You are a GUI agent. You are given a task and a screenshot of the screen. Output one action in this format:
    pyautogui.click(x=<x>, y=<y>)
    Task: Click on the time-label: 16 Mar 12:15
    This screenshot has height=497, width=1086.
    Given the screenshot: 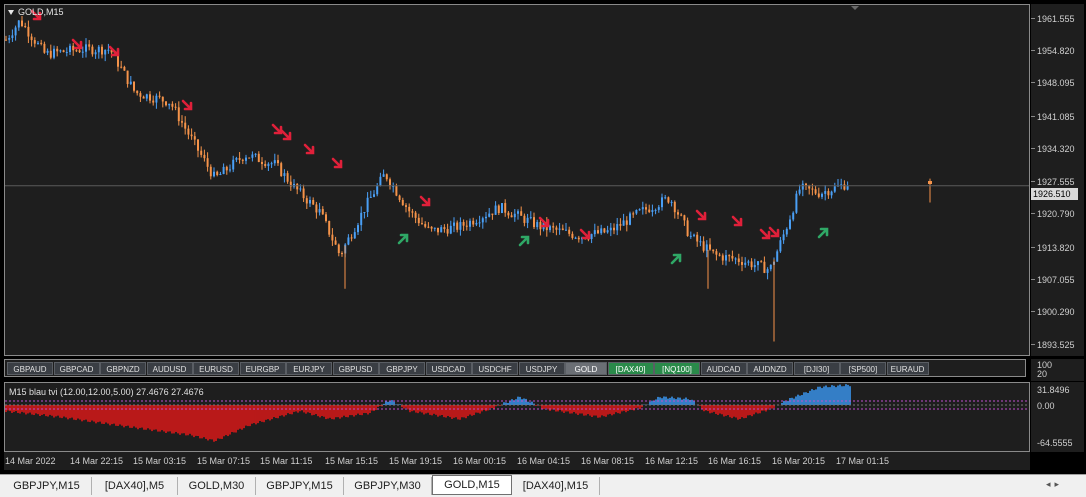 What is the action you would take?
    pyautogui.click(x=672, y=461)
    